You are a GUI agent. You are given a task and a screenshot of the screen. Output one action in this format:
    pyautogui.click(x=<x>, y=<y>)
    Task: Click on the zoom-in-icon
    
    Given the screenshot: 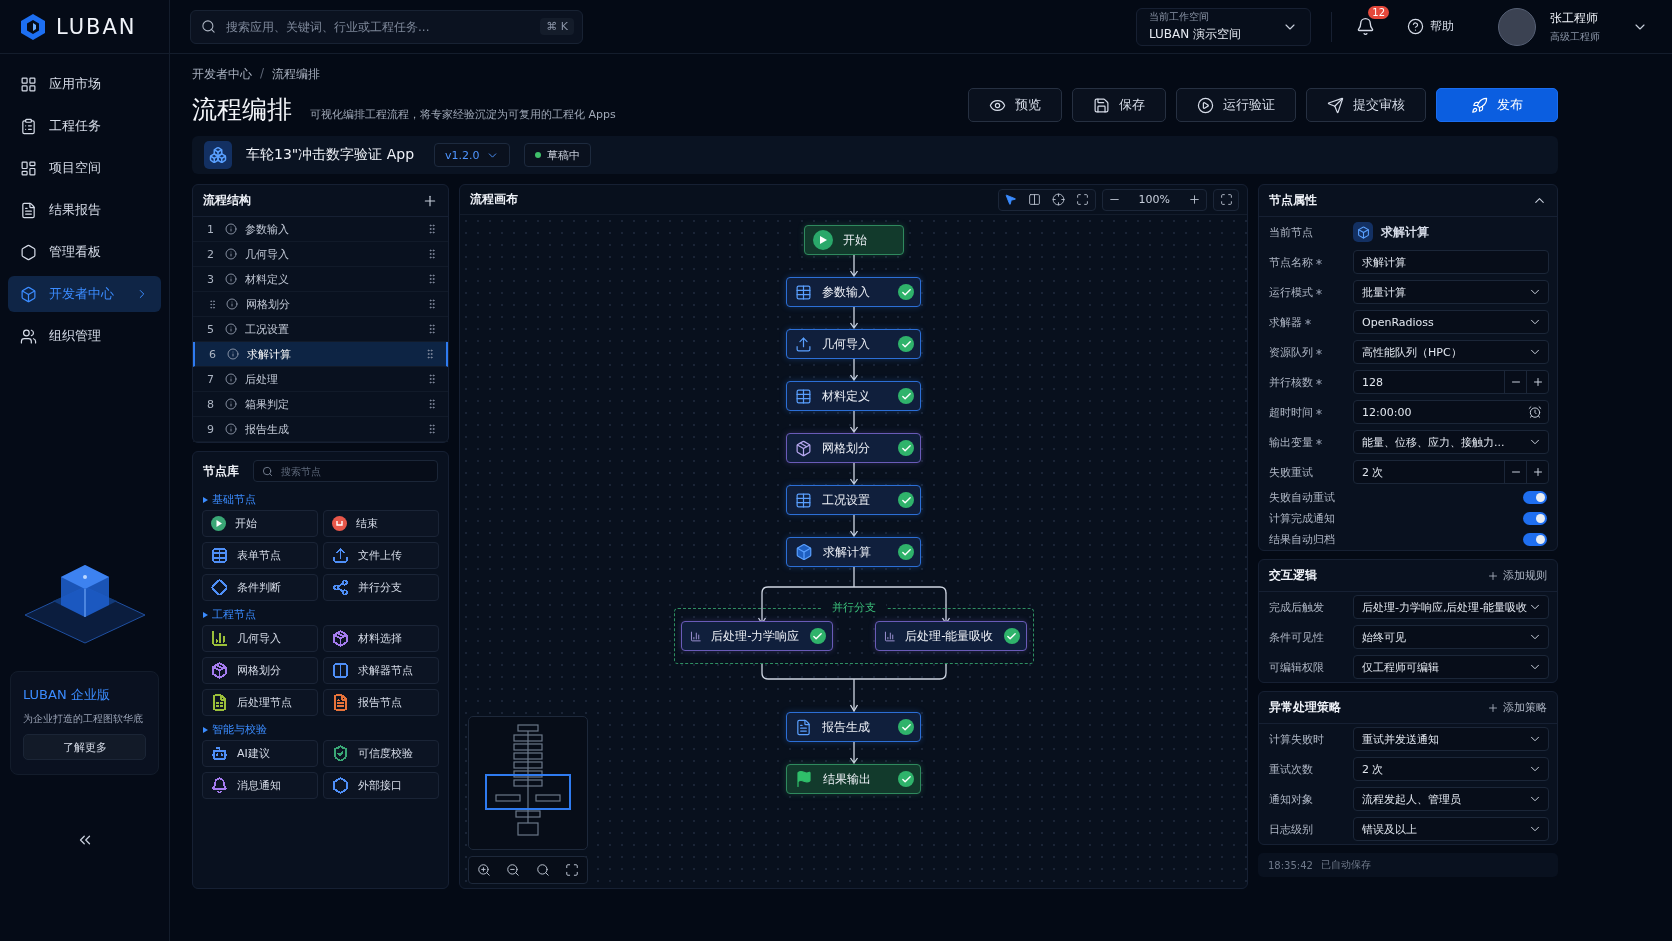 What is the action you would take?
    pyautogui.click(x=483, y=870)
    